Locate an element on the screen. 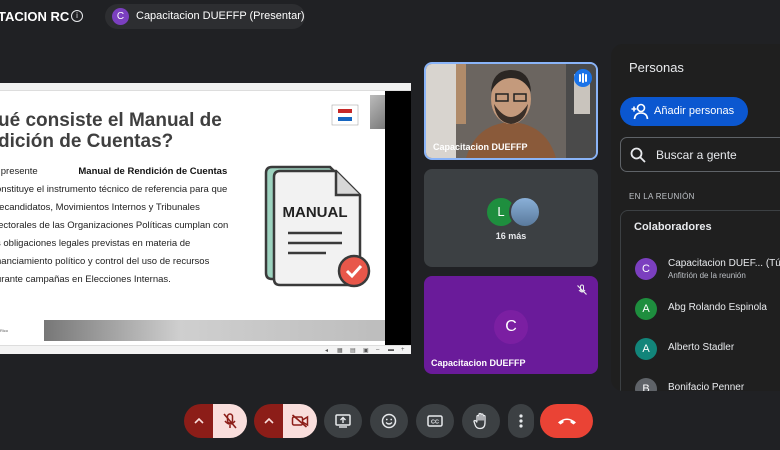  participant-tile-others: L 16 más is located at coordinates (511, 218).